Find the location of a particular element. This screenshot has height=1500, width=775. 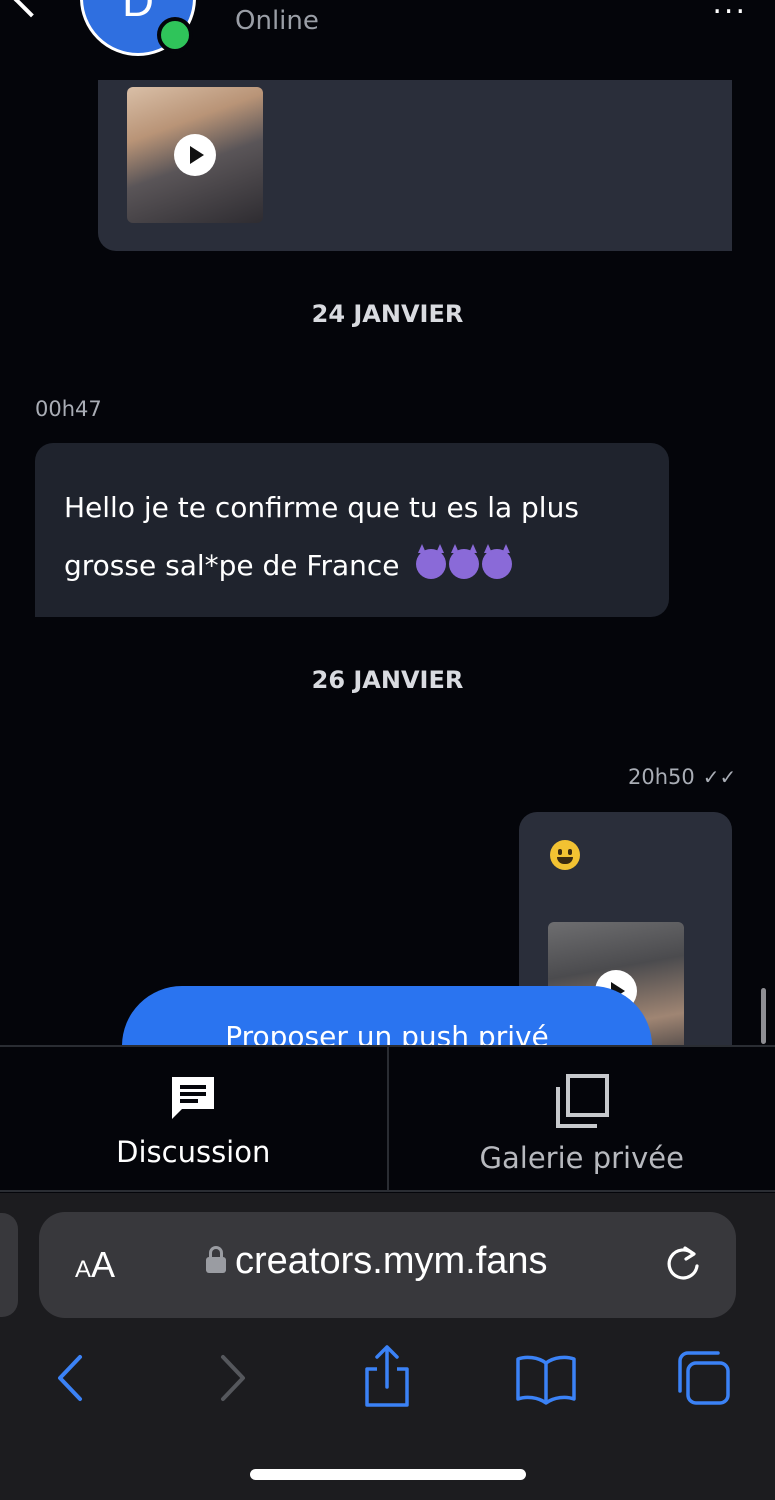

message-timestamp-outgoing: 20h50 ✓✓ is located at coordinates (682, 777).